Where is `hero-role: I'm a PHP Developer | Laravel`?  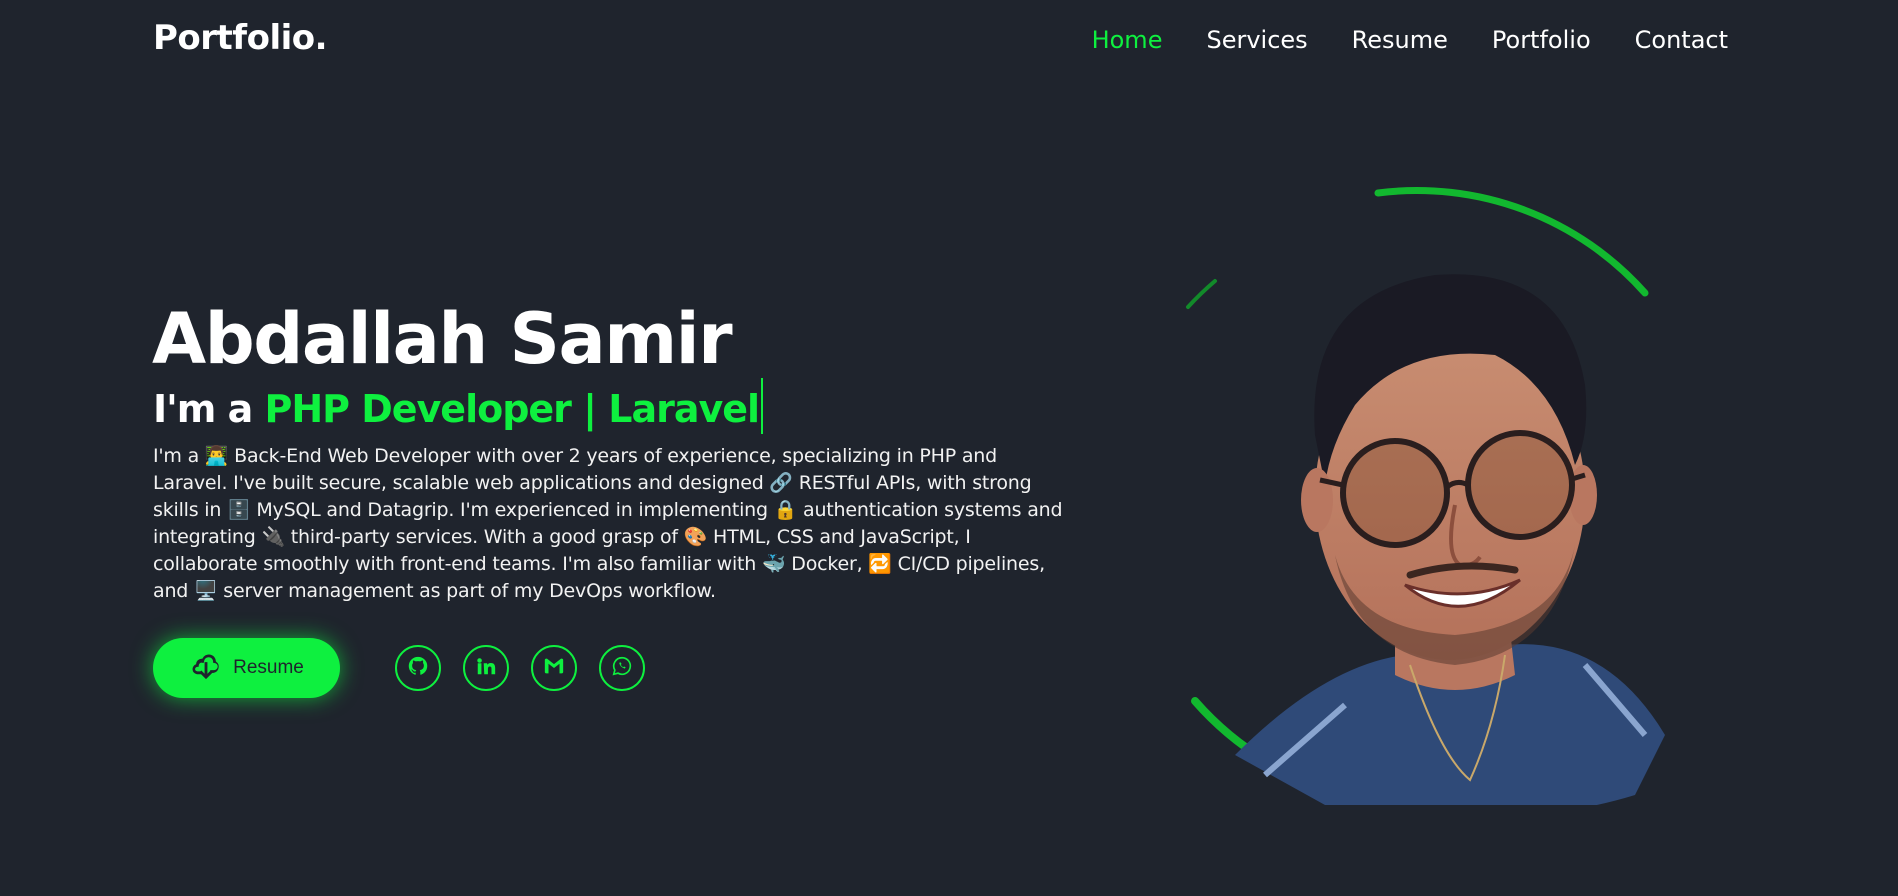
hero-role: I'm a PHP Developer | Laravel is located at coordinates (458, 406).